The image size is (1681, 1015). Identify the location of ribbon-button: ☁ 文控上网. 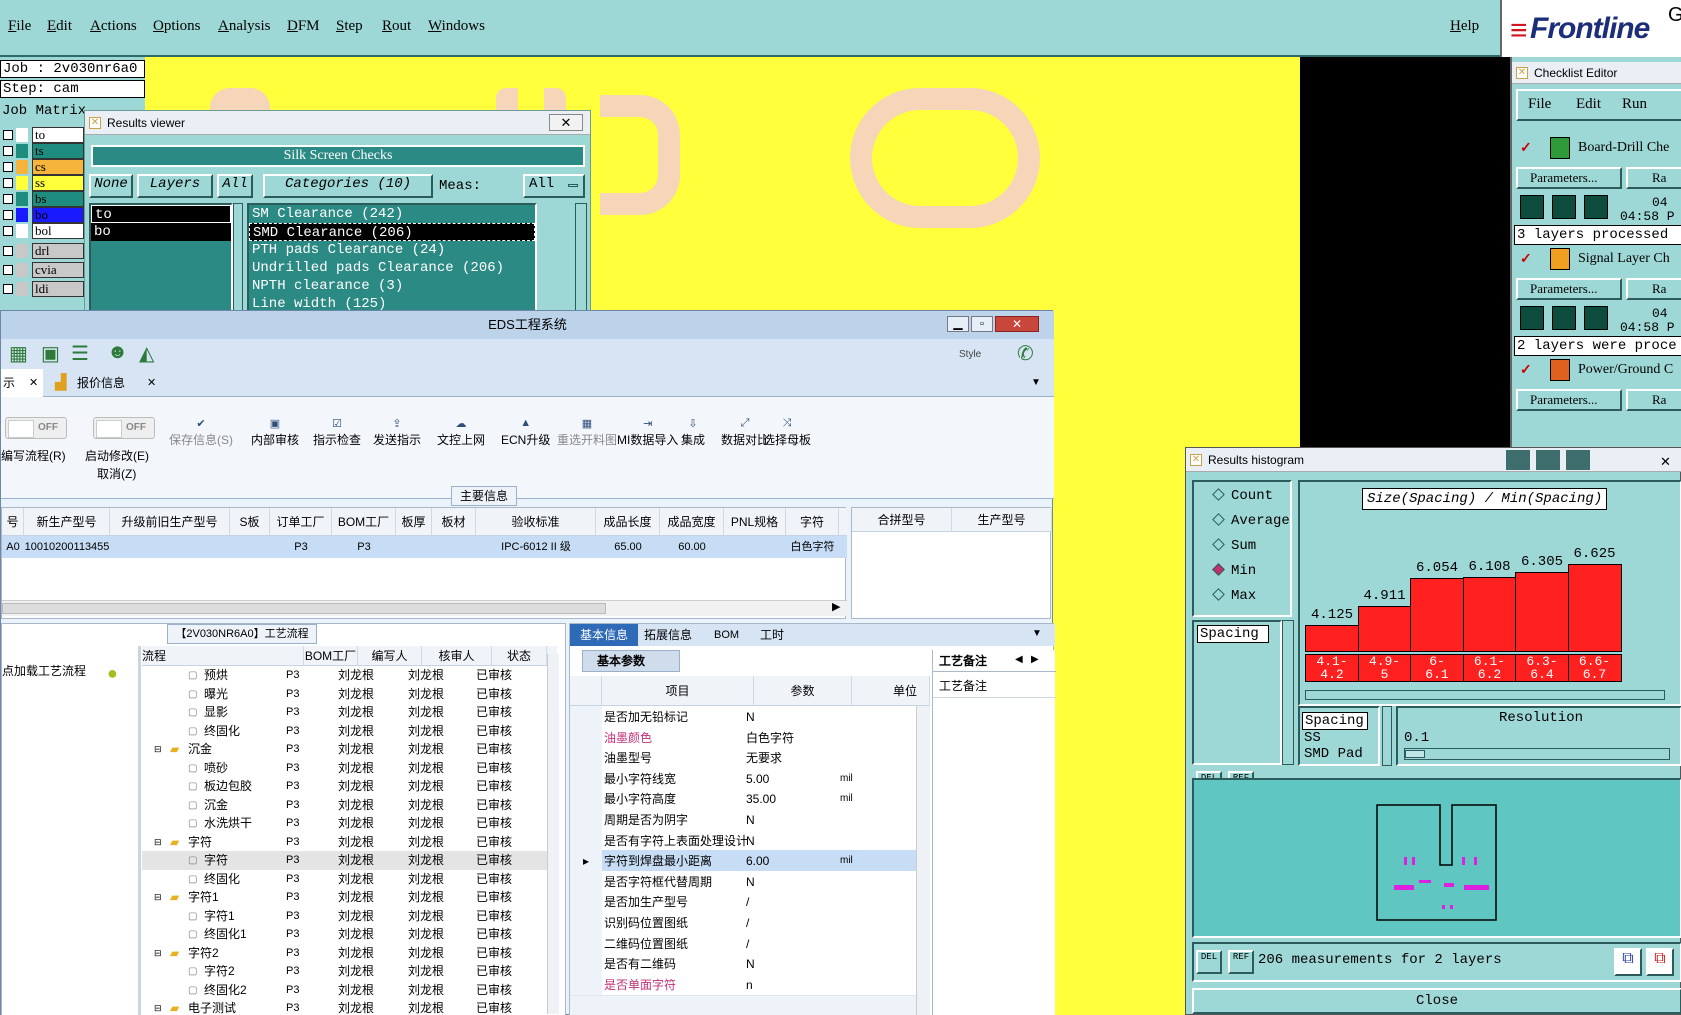
(461, 432).